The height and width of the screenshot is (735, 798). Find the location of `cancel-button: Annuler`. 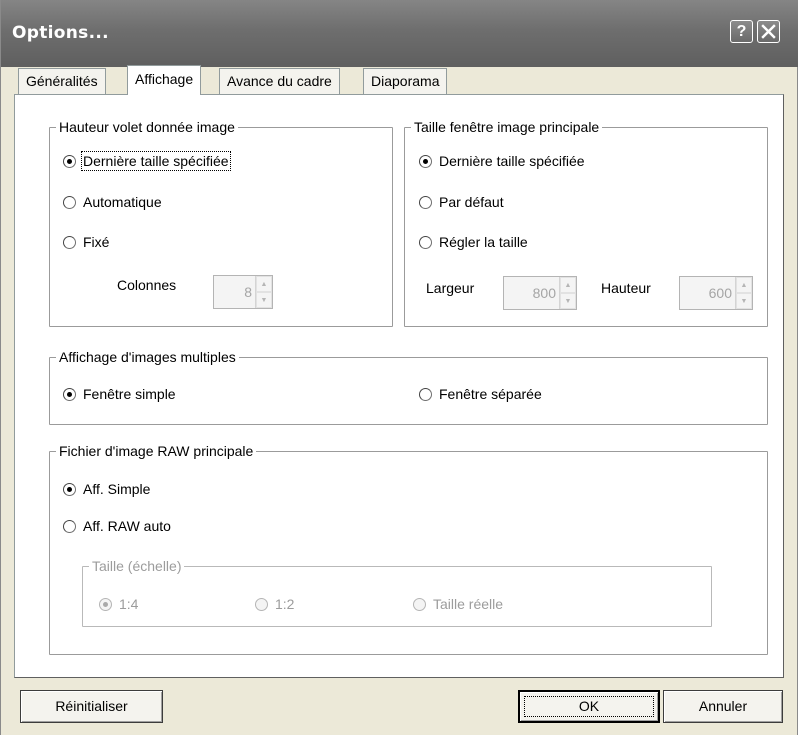

cancel-button: Annuler is located at coordinates (723, 706).